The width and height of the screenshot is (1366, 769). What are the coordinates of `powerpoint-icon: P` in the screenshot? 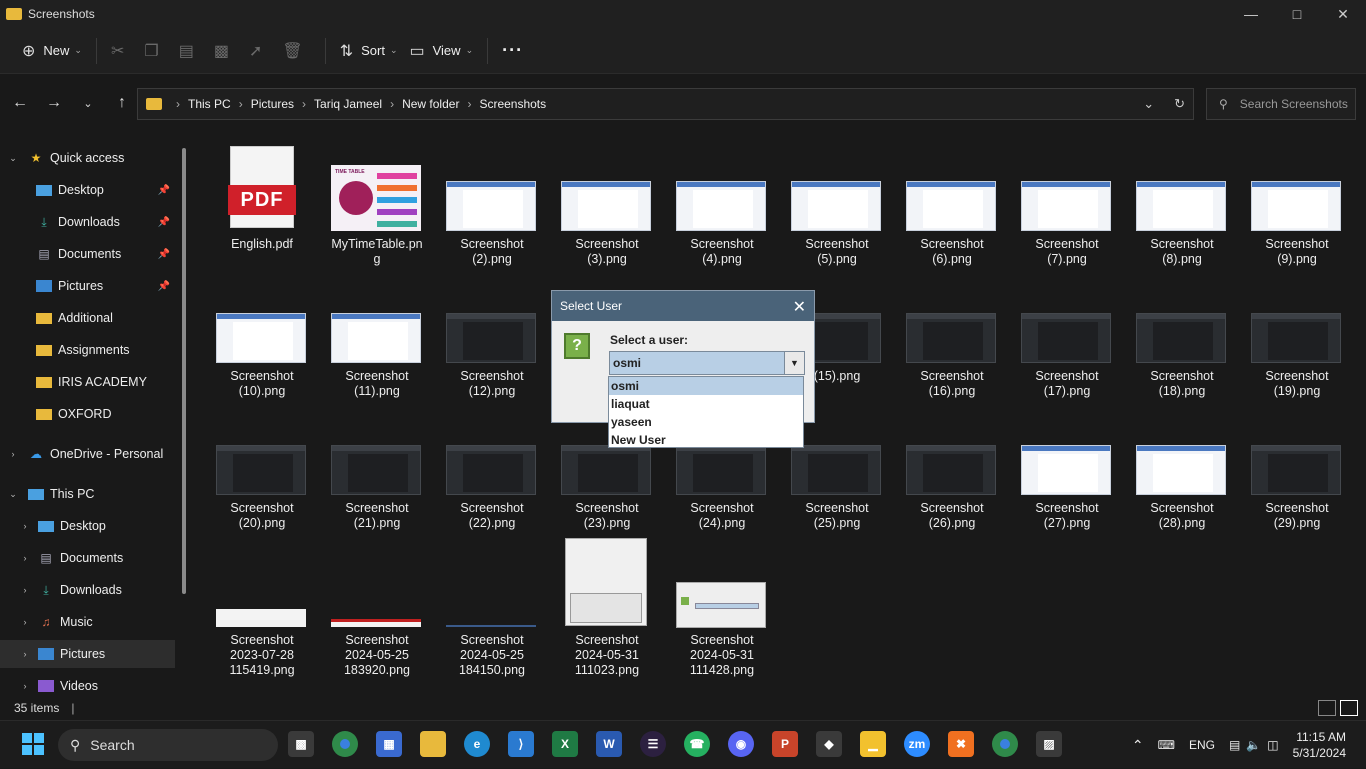 It's located at (785, 744).